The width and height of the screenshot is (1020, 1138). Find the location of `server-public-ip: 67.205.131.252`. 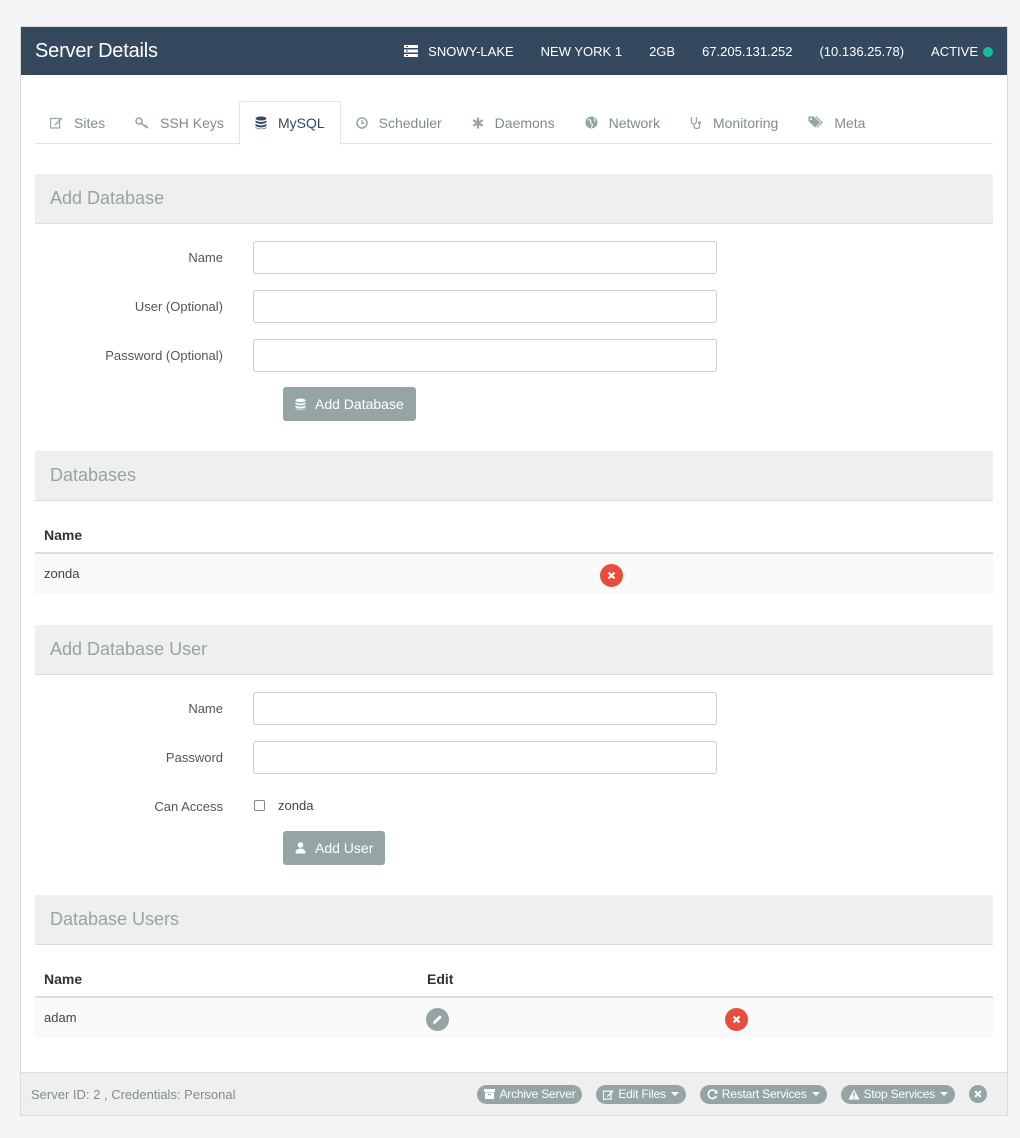

server-public-ip: 67.205.131.252 is located at coordinates (747, 51).